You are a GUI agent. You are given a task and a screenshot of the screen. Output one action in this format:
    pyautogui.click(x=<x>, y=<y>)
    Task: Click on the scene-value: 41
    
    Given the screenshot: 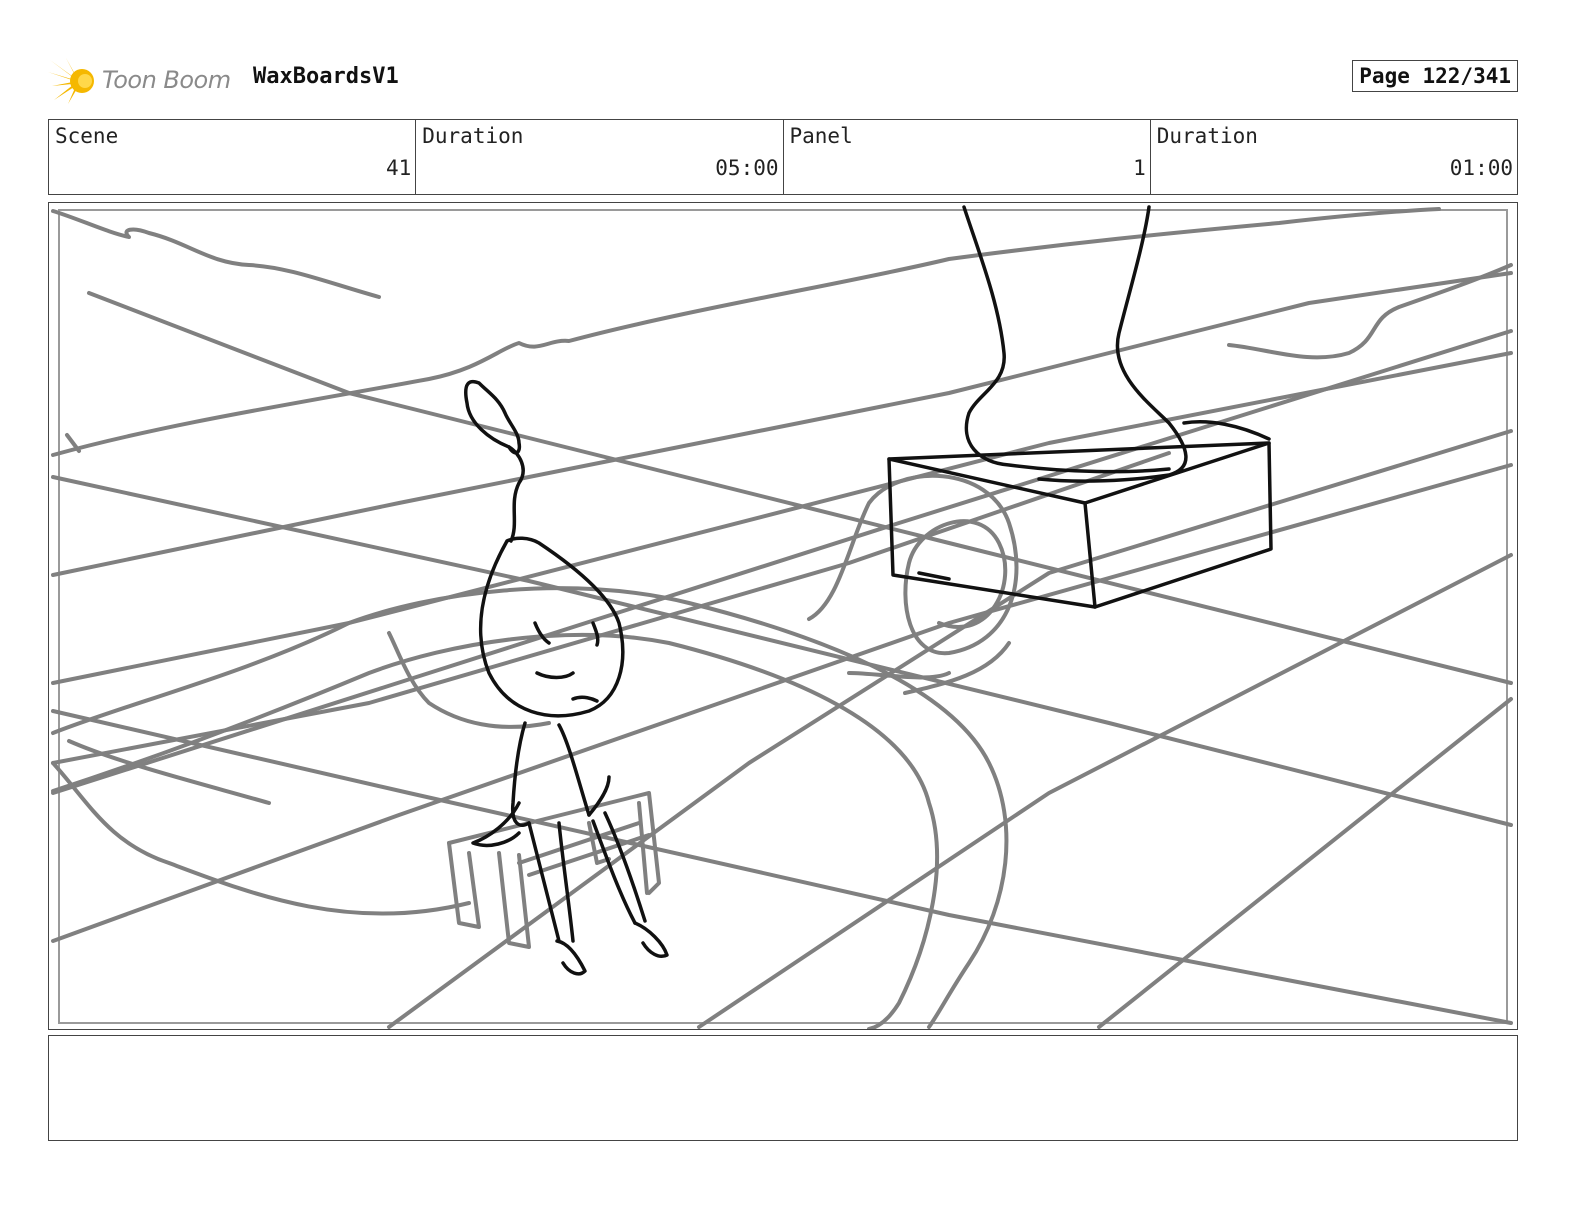 What is the action you would take?
    pyautogui.click(x=398, y=168)
    